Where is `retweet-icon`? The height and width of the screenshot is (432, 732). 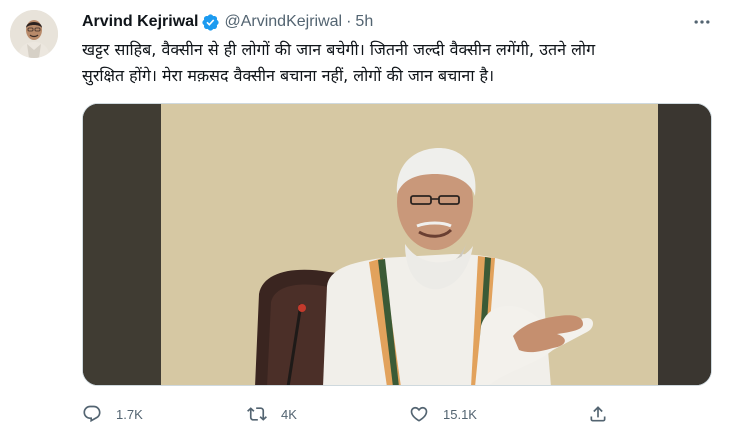 retweet-icon is located at coordinates (257, 414).